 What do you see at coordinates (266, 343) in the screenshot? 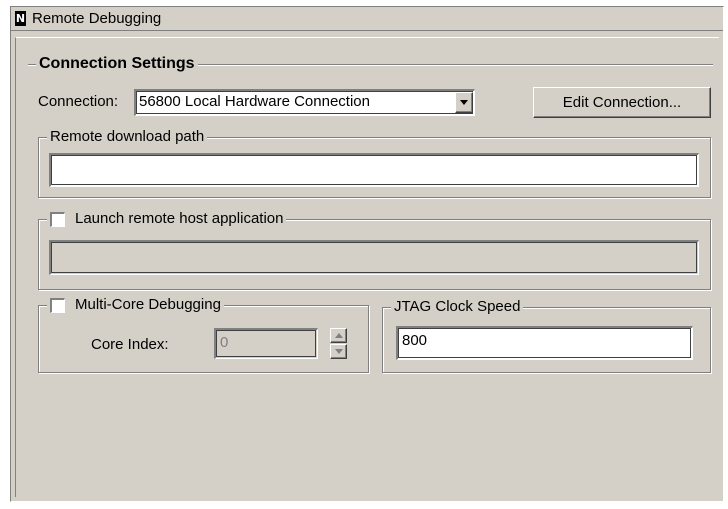
I see `core-index-input: 0` at bounding box center [266, 343].